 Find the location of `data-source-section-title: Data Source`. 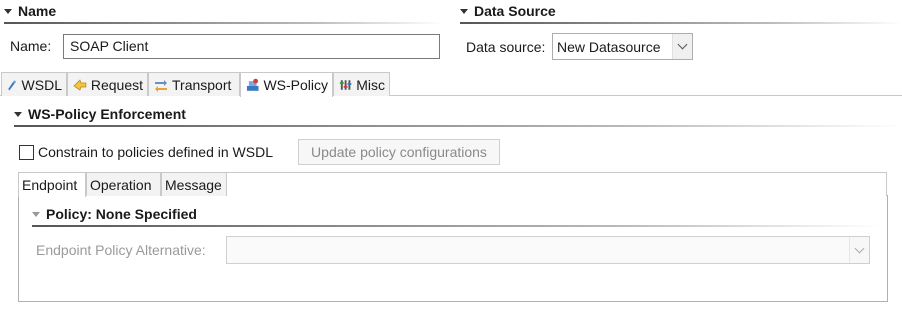

data-source-section-title: Data Source is located at coordinates (515, 11).